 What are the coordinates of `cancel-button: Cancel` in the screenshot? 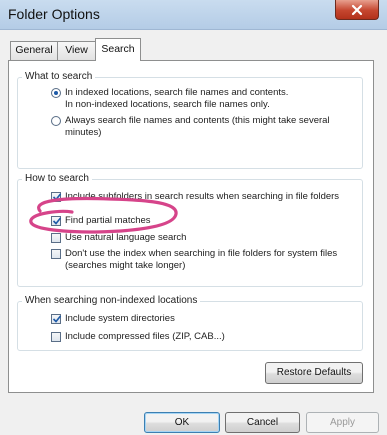 It's located at (262, 422).